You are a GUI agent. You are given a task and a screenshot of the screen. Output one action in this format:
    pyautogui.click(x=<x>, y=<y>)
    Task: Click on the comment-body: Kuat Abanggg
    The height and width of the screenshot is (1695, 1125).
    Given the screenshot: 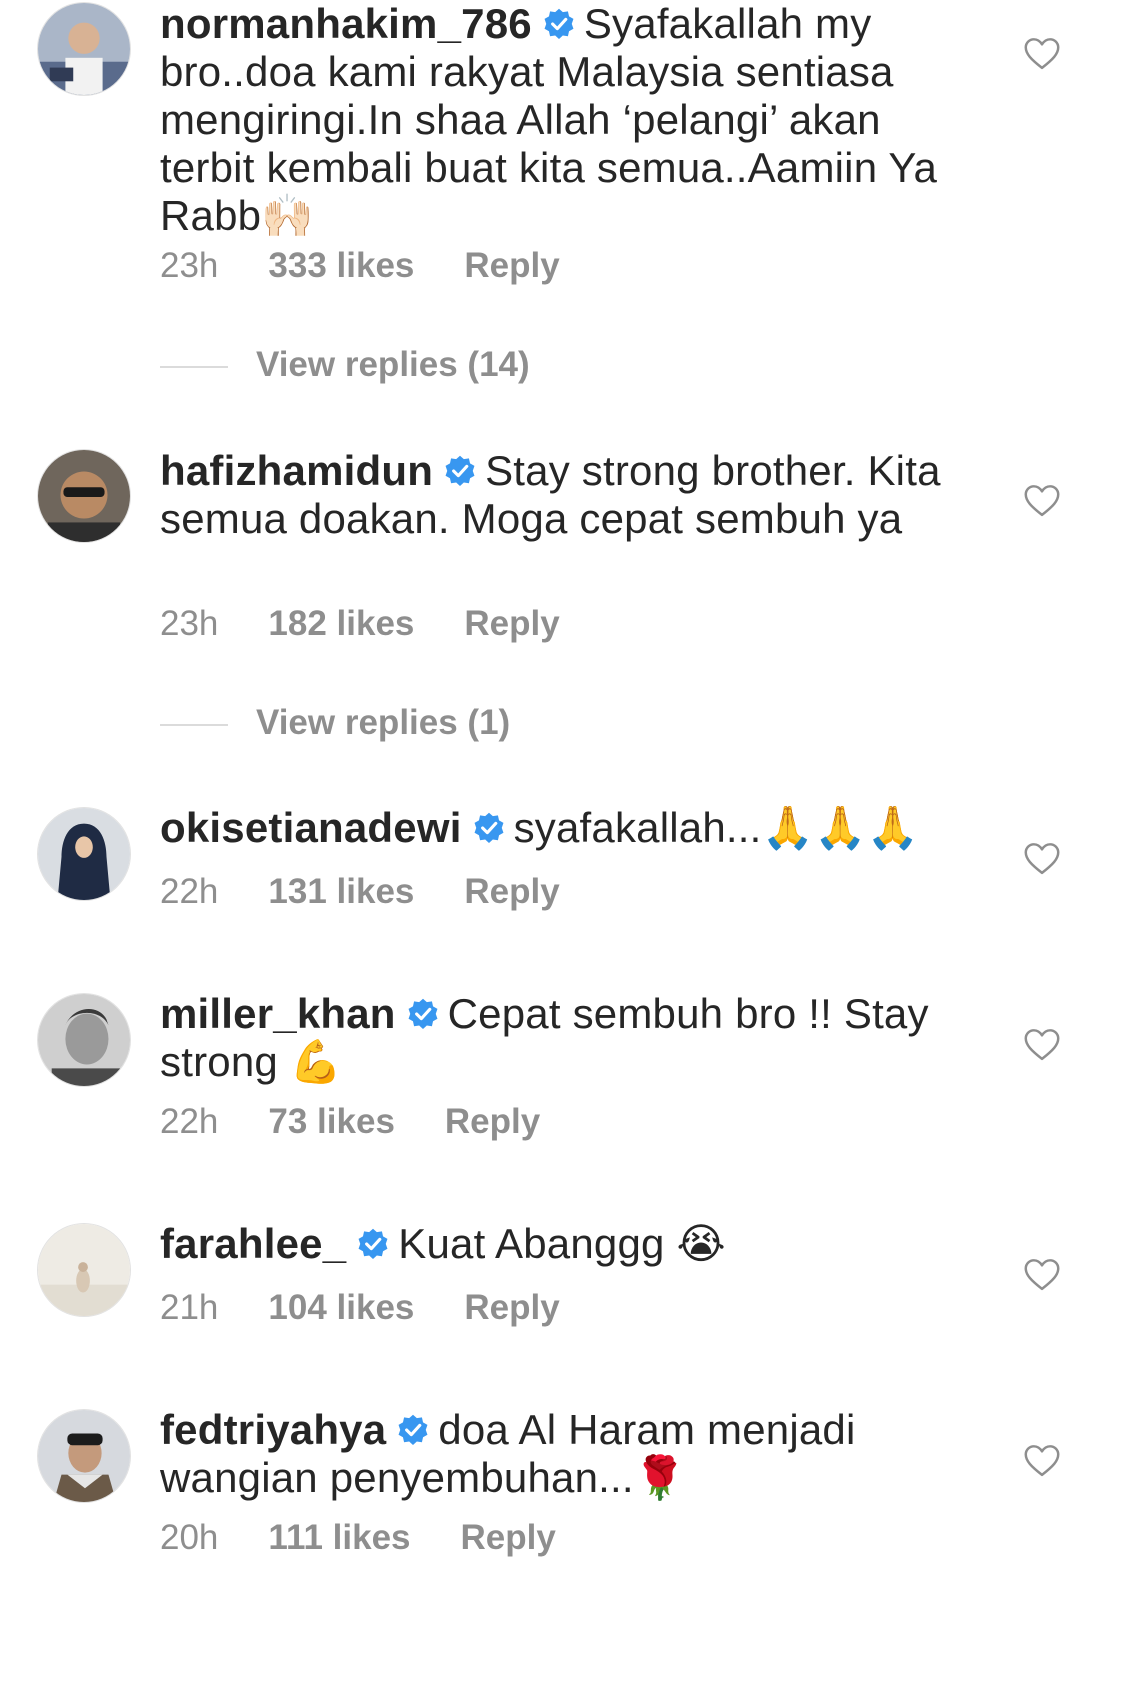 What is the action you would take?
    pyautogui.click(x=531, y=1243)
    